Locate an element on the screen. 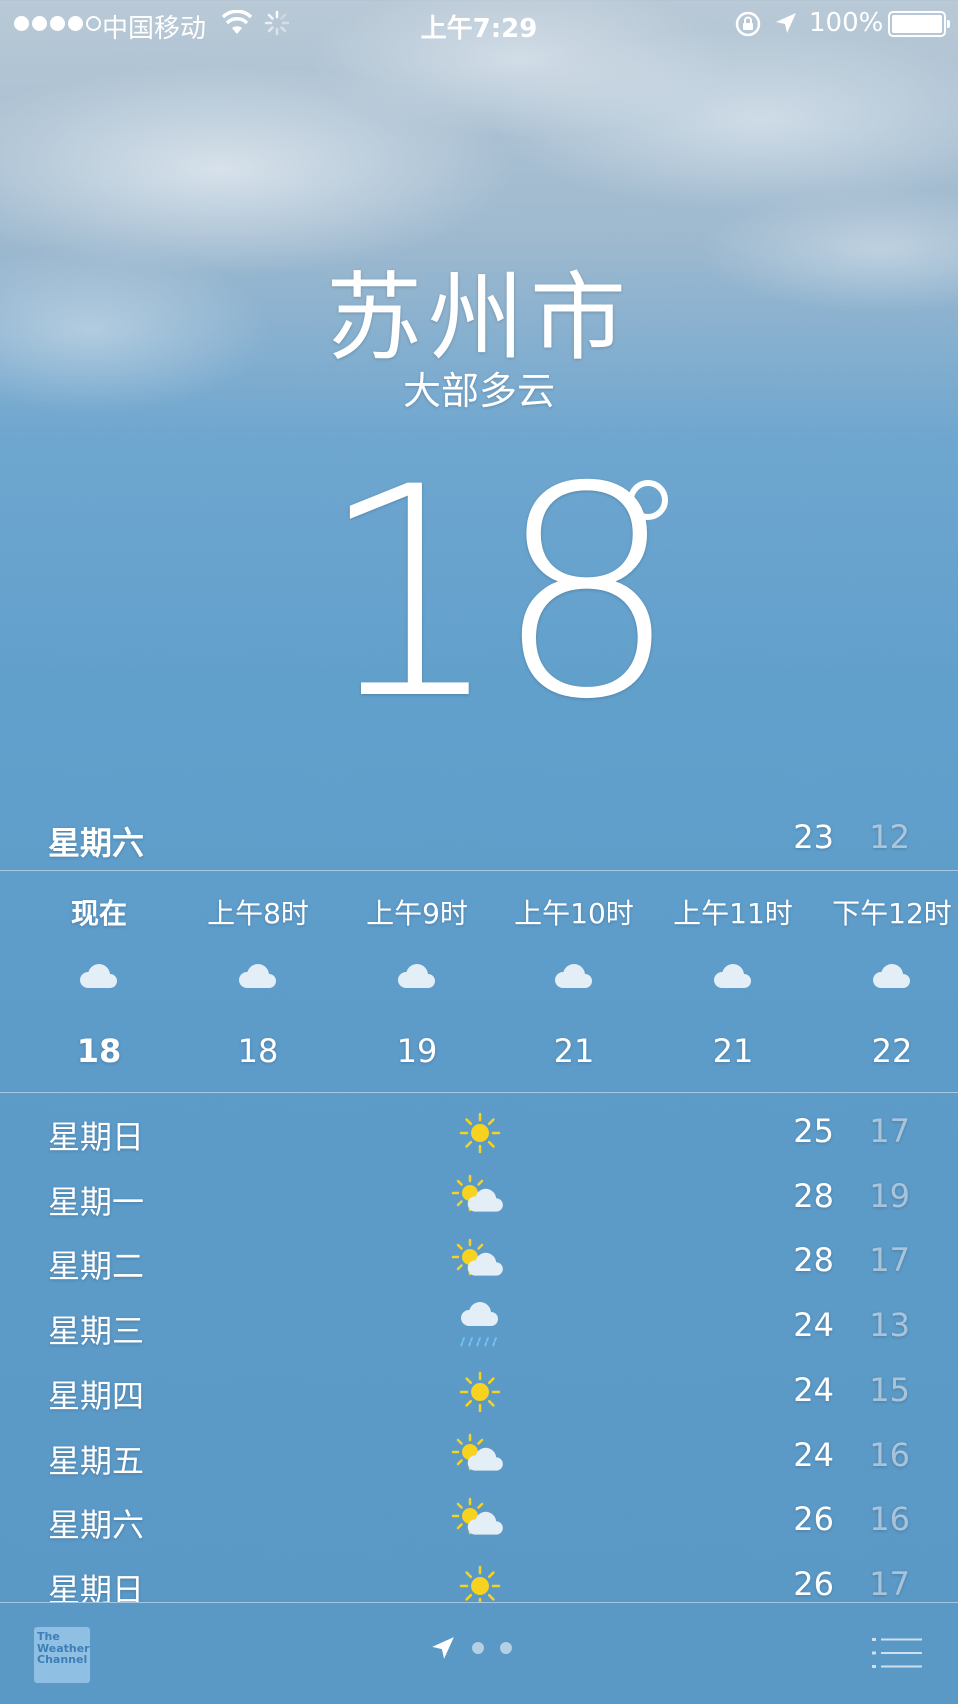 This screenshot has width=958, height=1704. hour-label: 上午8时 is located at coordinates (258, 913).